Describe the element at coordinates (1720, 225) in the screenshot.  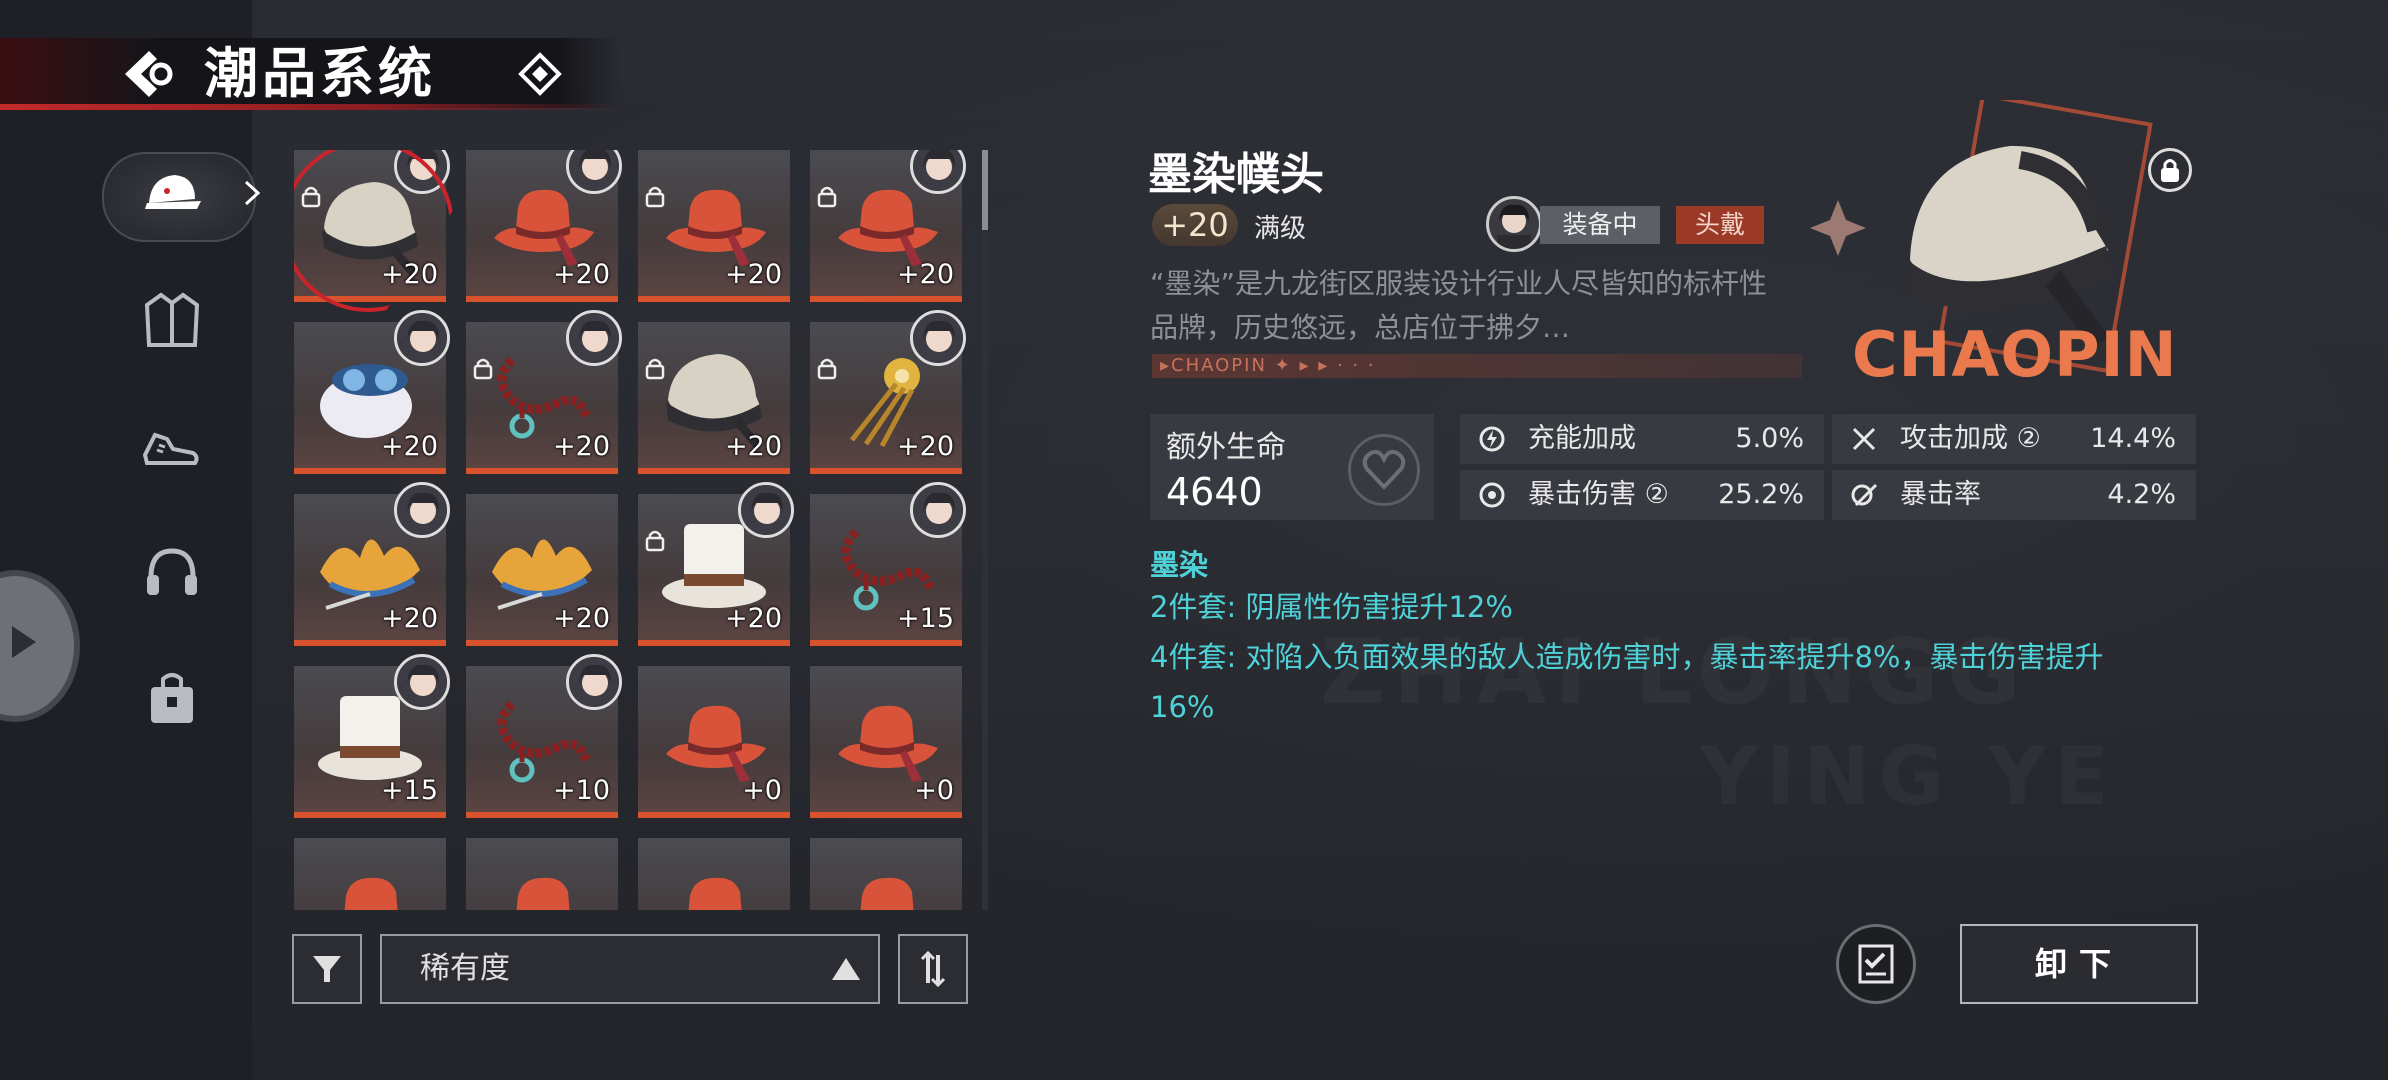
I see `slot-tag: 头戴` at that location.